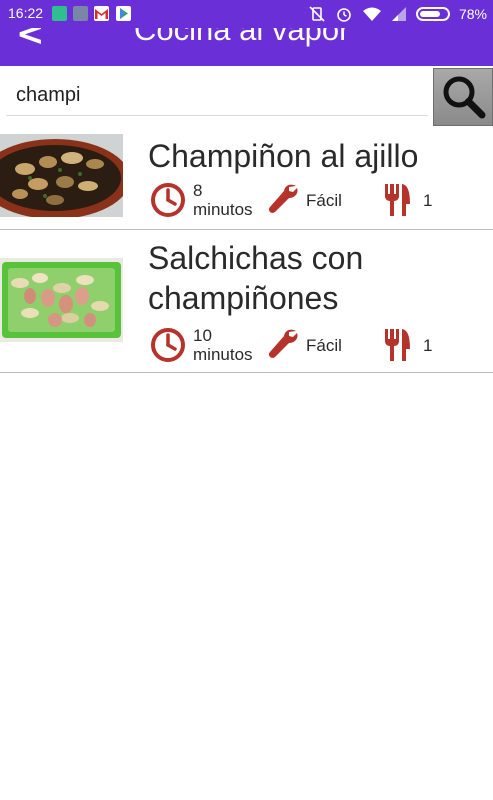 This screenshot has height=800, width=493. I want to click on status-time: 16:22, so click(26, 13).